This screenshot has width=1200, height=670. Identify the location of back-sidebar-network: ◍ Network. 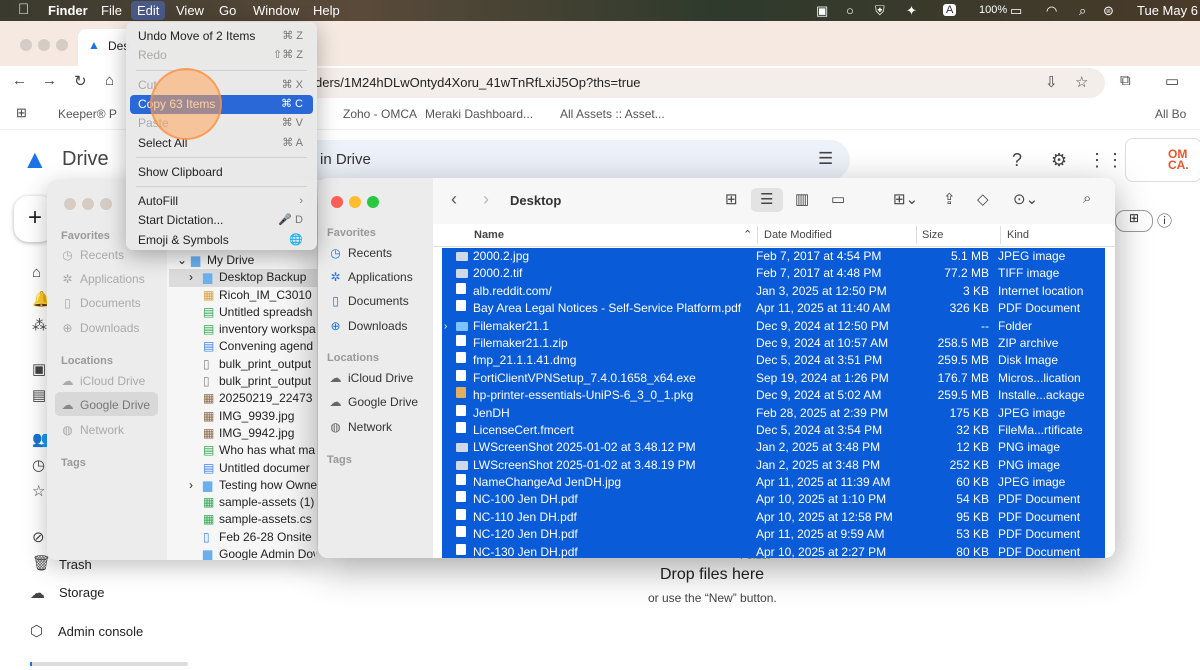
(92, 430).